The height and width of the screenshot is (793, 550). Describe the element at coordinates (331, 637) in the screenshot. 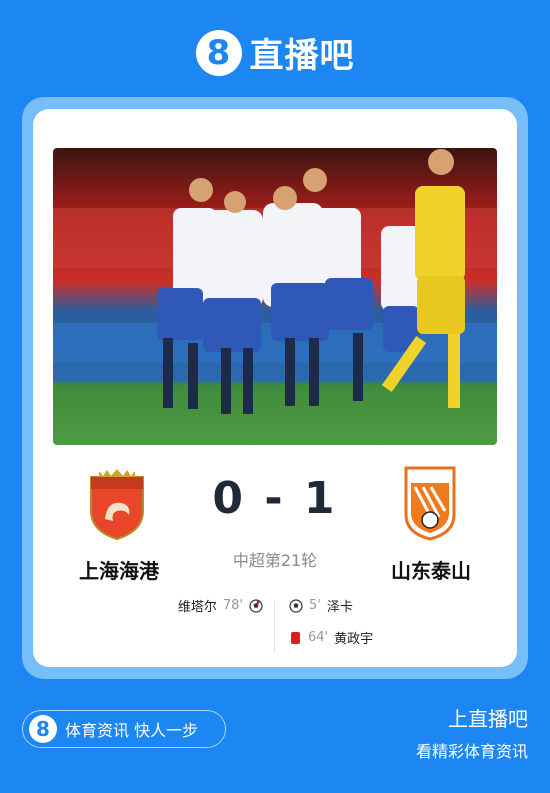

I see `away-card-event: 64' 黄政宇` at that location.